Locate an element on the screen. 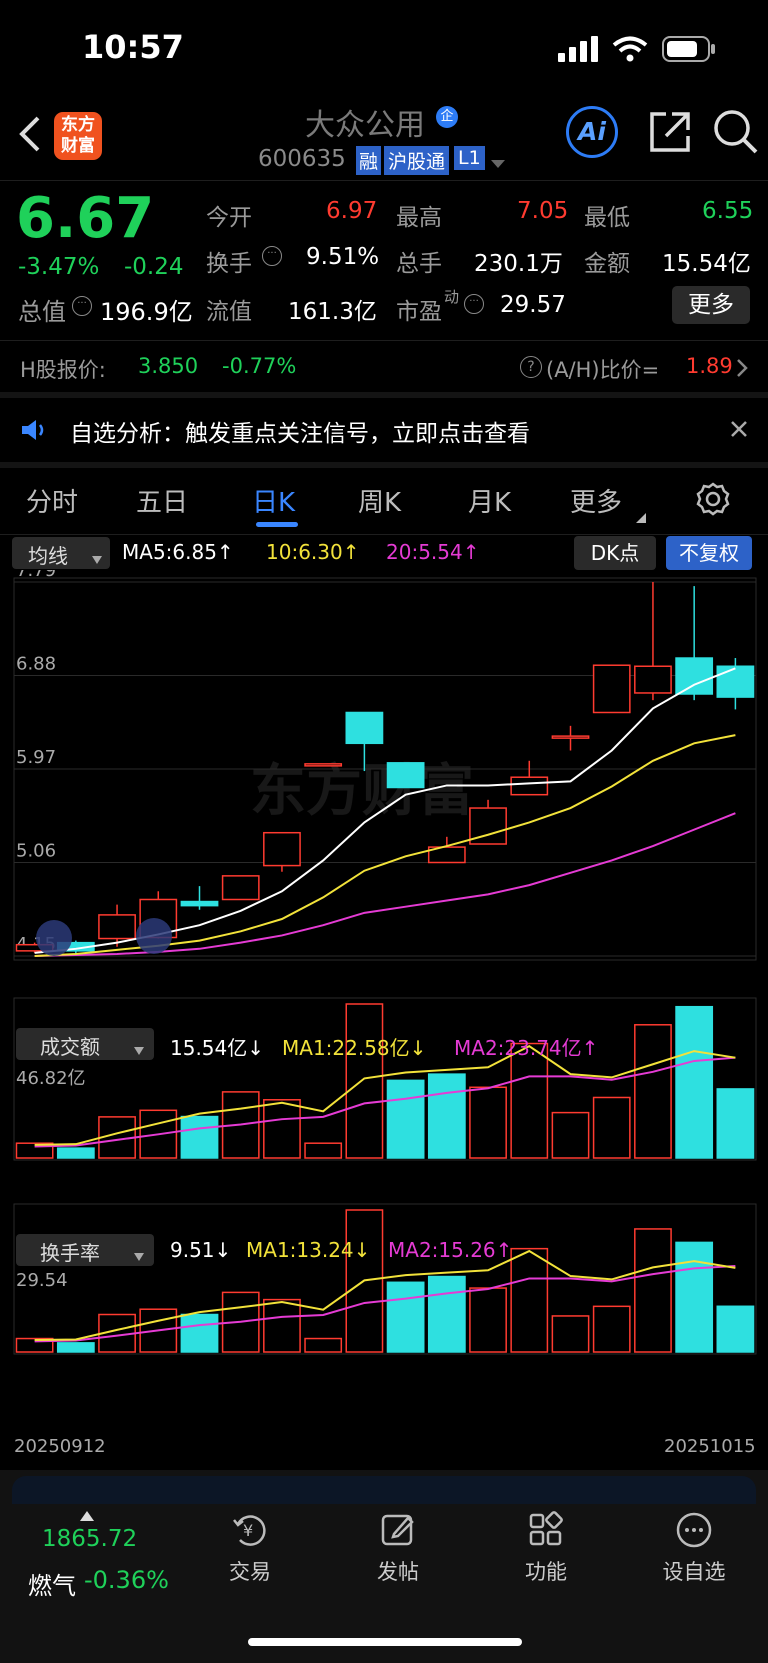 This screenshot has height=1663, width=768. bottom-nav: 1865.72 燃气 -0.36% ¥ 交易 发帖 功能 设自选 is located at coordinates (384, 1566).